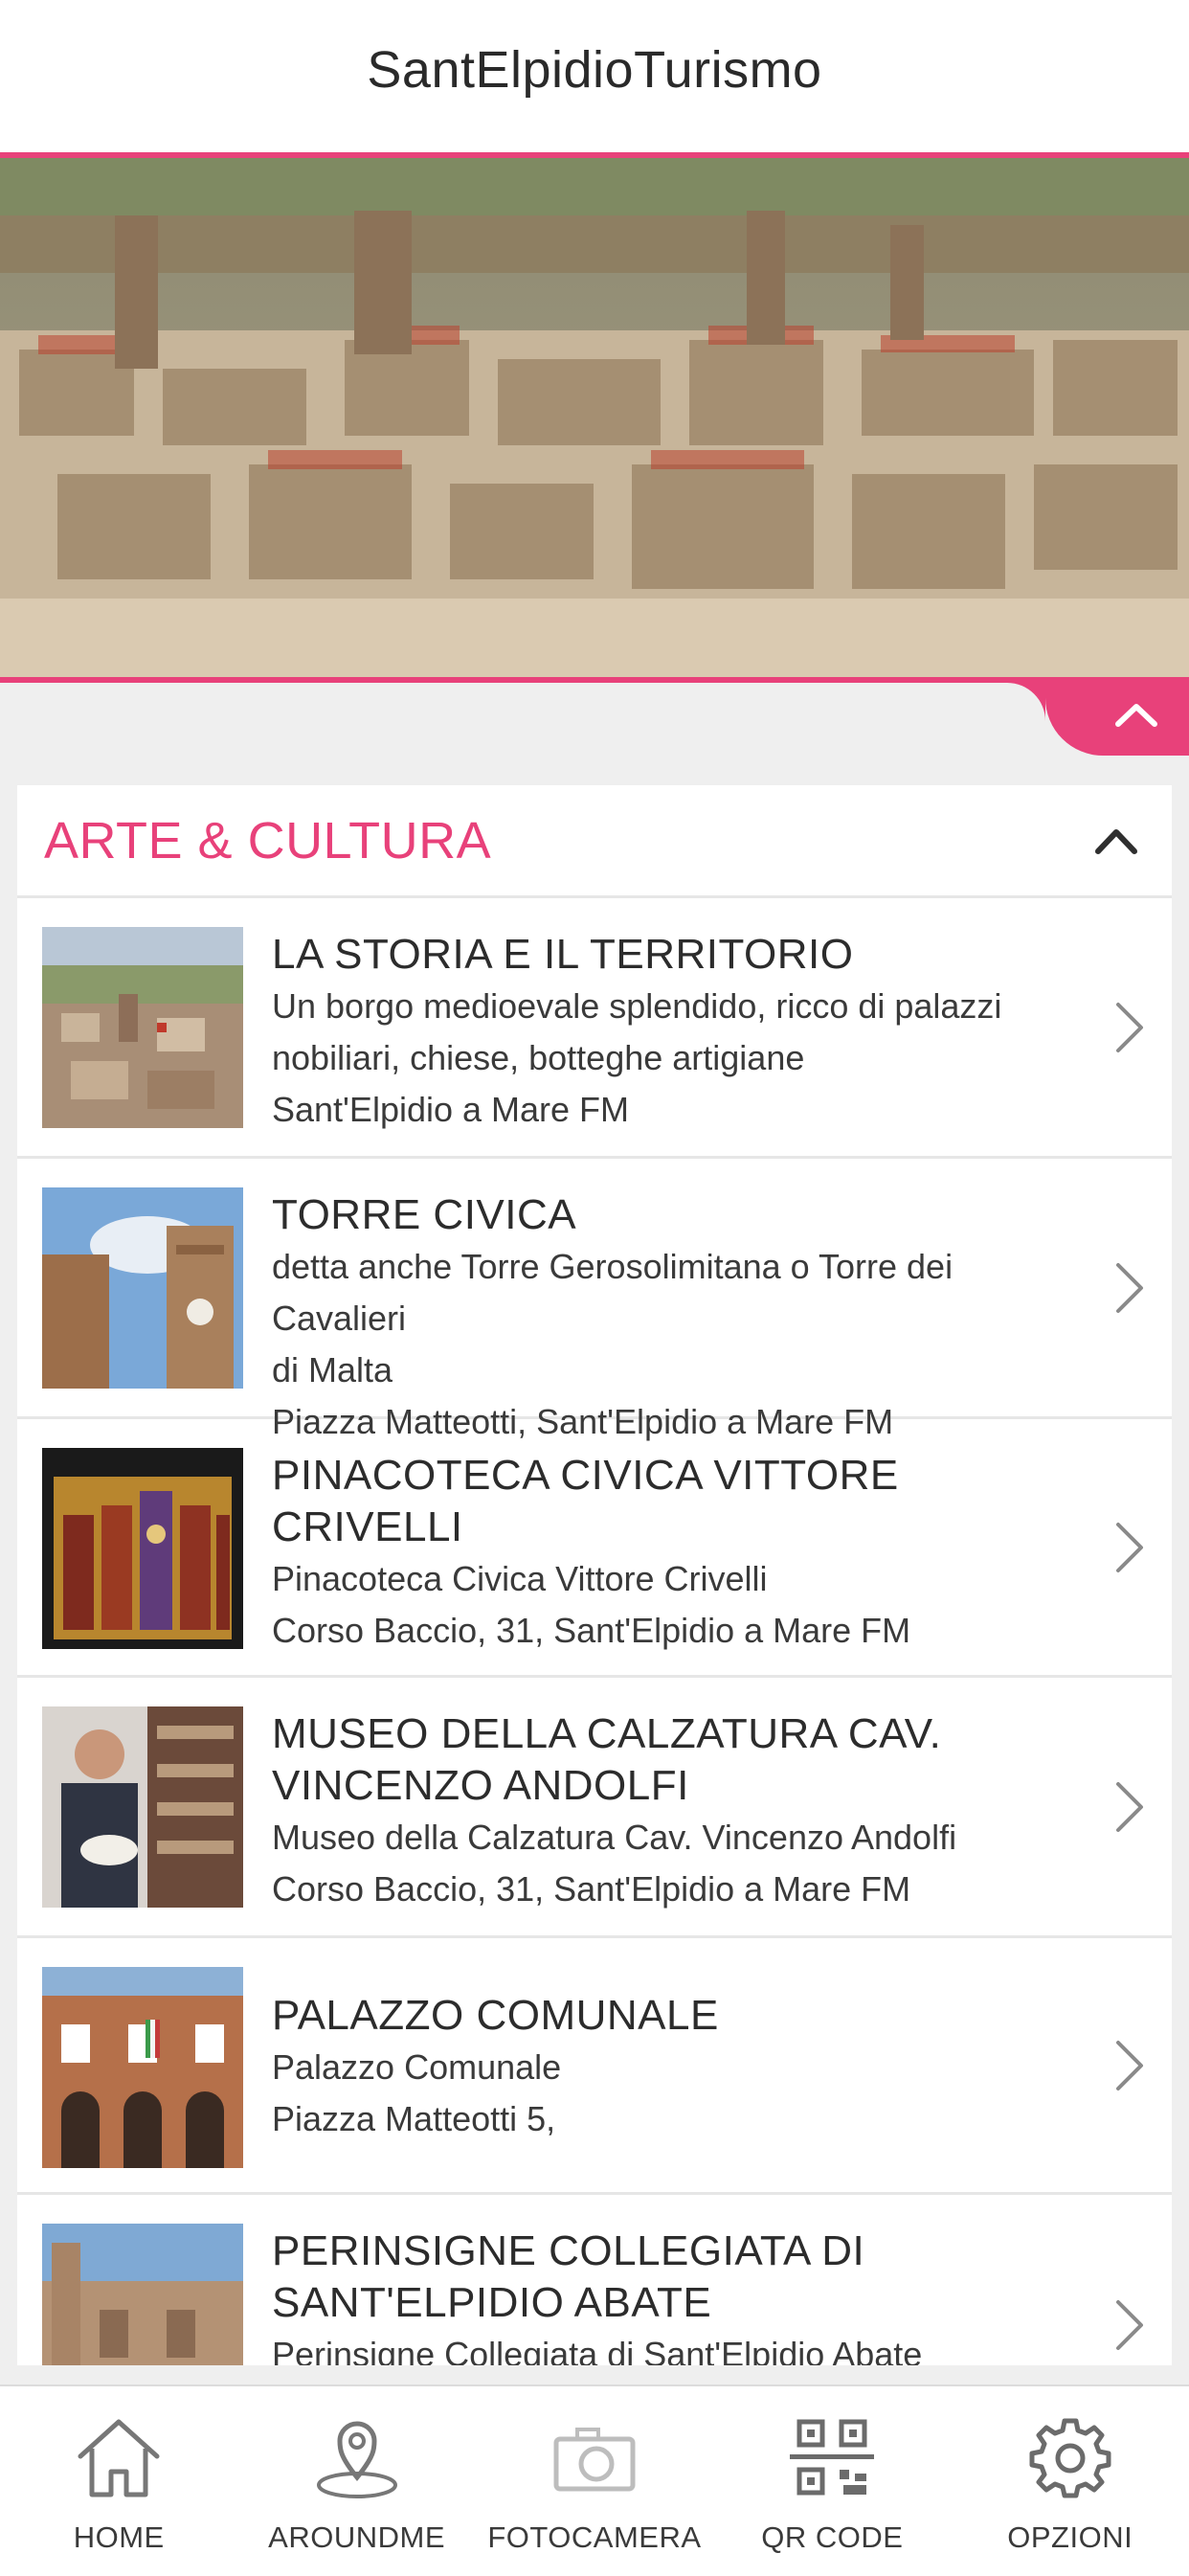  Describe the element at coordinates (357, 2457) in the screenshot. I see `location-pin-icon` at that location.